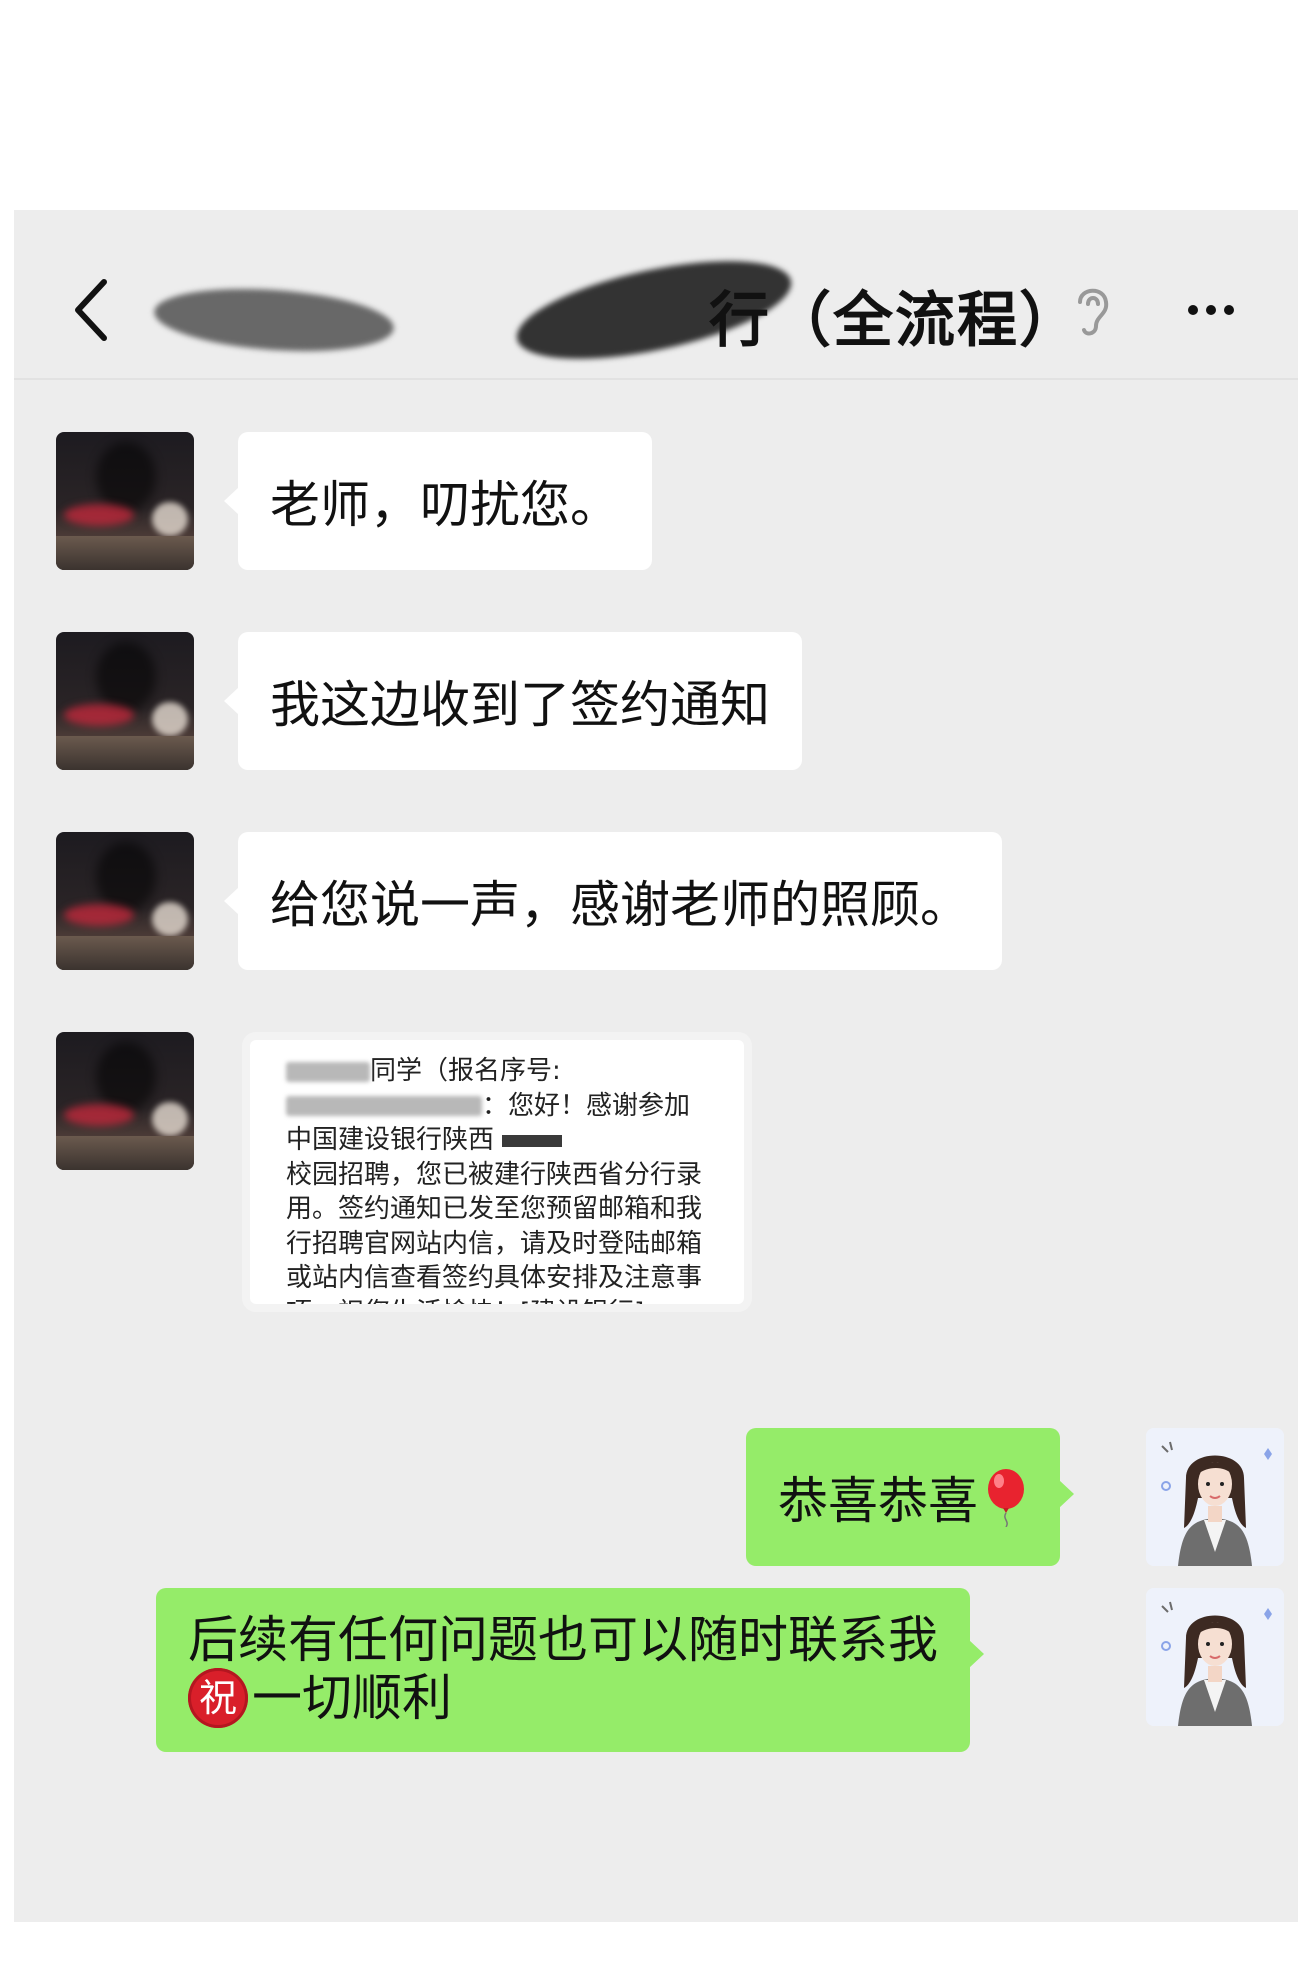 This screenshot has width=1309, height=1964. Describe the element at coordinates (494, 1278) in the screenshot. I see `sms-line: 或站内信查看签约具体安排及注意事` at that location.